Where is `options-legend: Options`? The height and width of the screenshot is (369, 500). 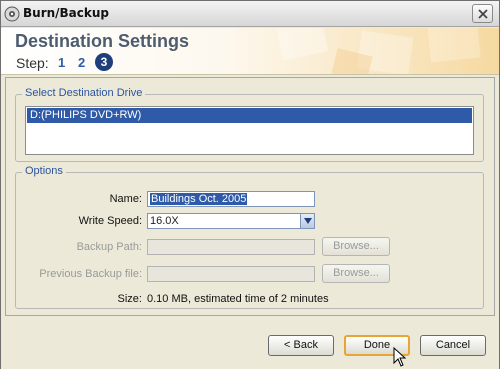 options-legend: Options is located at coordinates (44, 171).